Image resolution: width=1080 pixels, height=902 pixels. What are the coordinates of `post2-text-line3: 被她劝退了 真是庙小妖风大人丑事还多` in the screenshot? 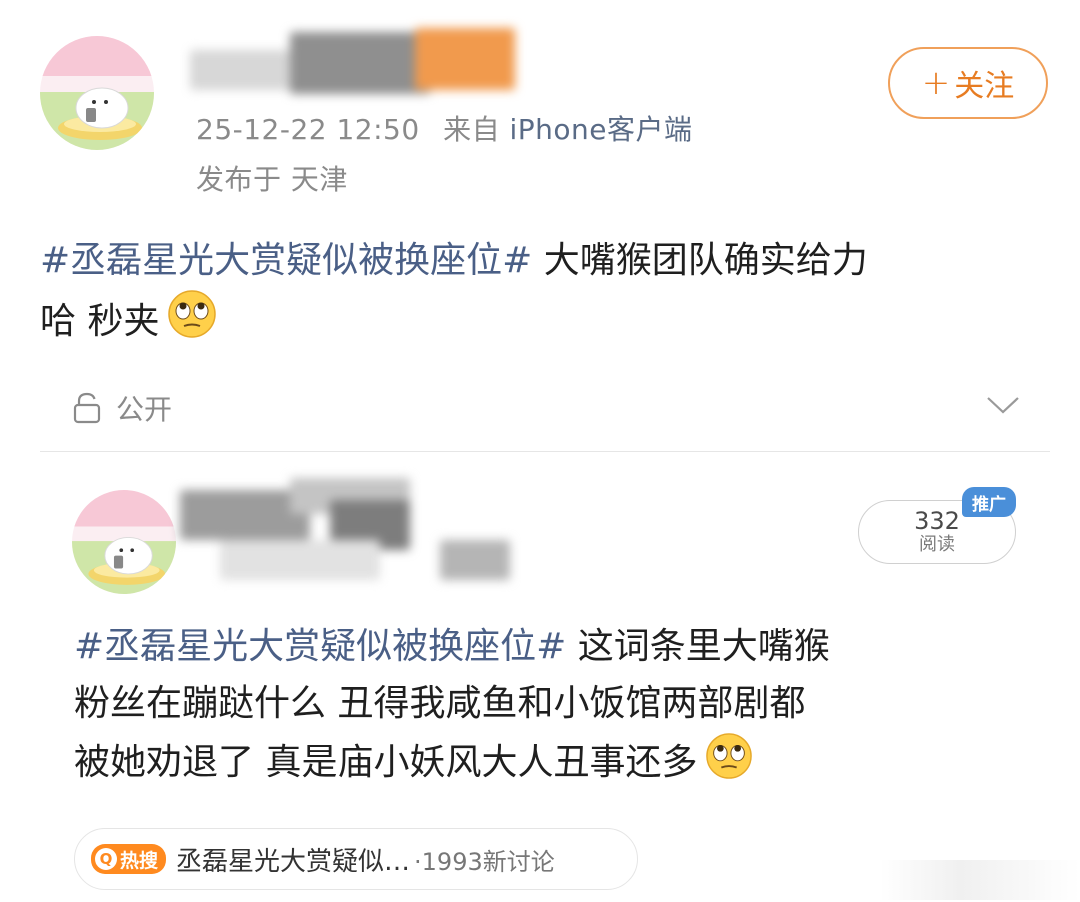 It's located at (386, 762).